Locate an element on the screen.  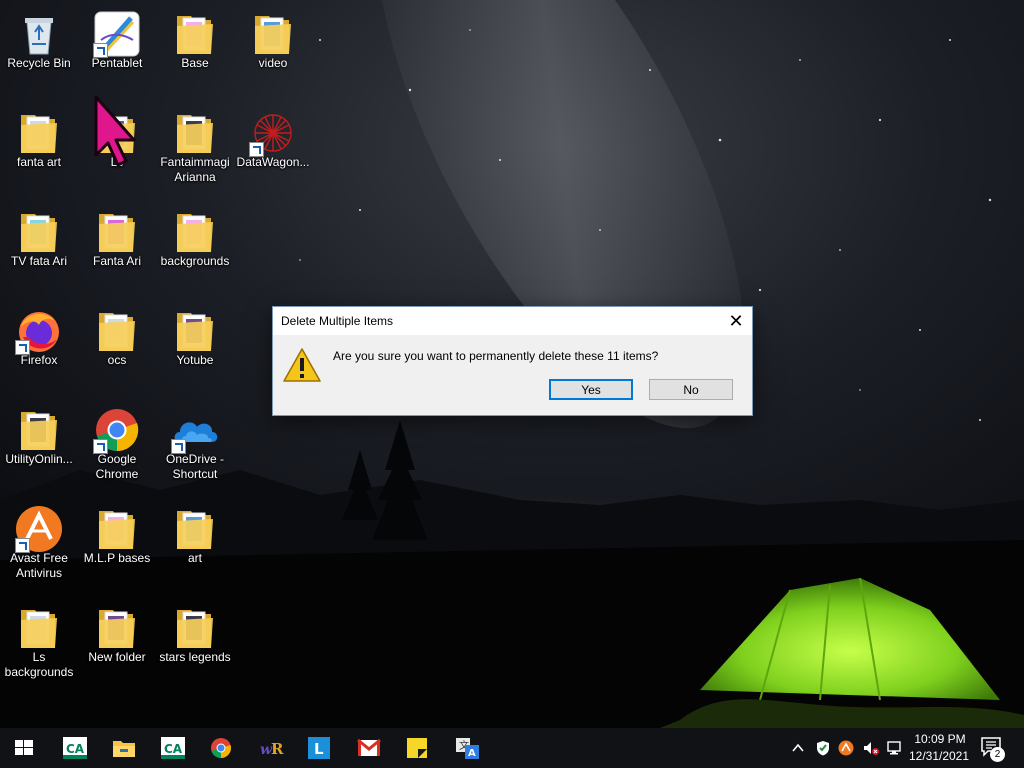
defender-shield-icon is located at coordinates (823, 748).